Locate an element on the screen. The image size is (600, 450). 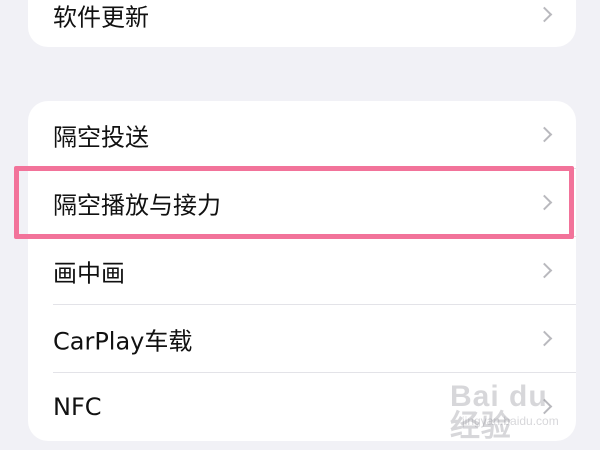
software-update-row: 软件更新 is located at coordinates (302, 23).